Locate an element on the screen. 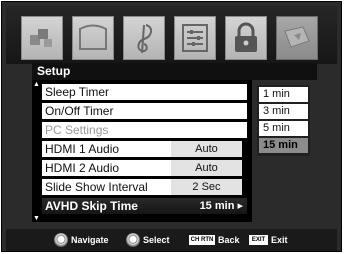  picture-icon is located at coordinates (41, 38).